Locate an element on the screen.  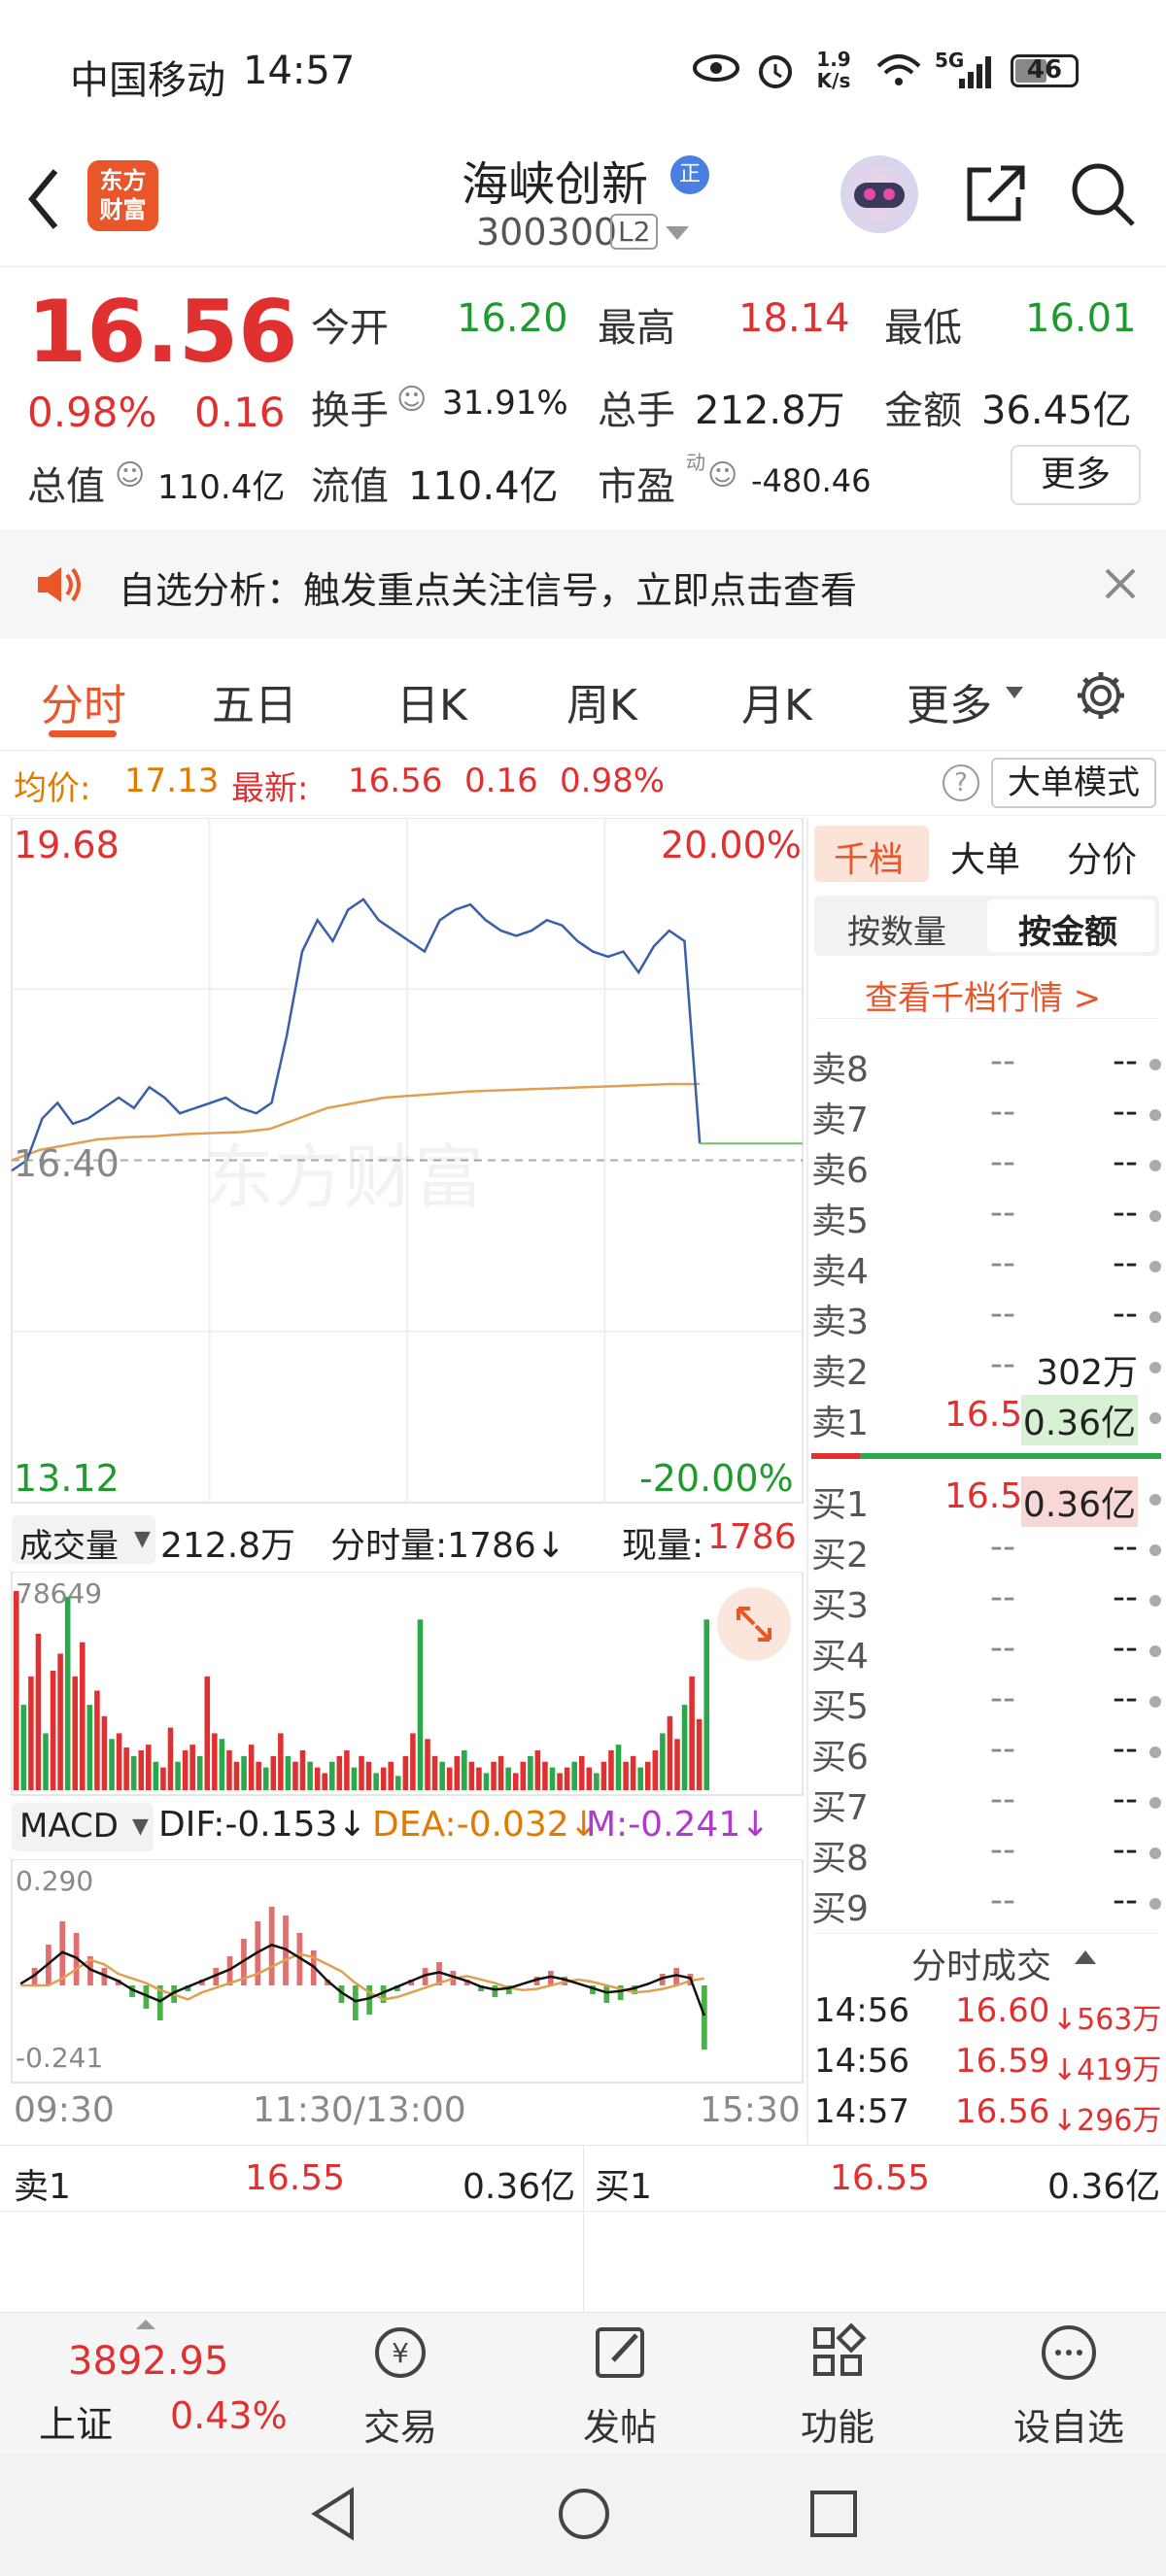
nav-trade: ¥ 交易 is located at coordinates (400, 2386).